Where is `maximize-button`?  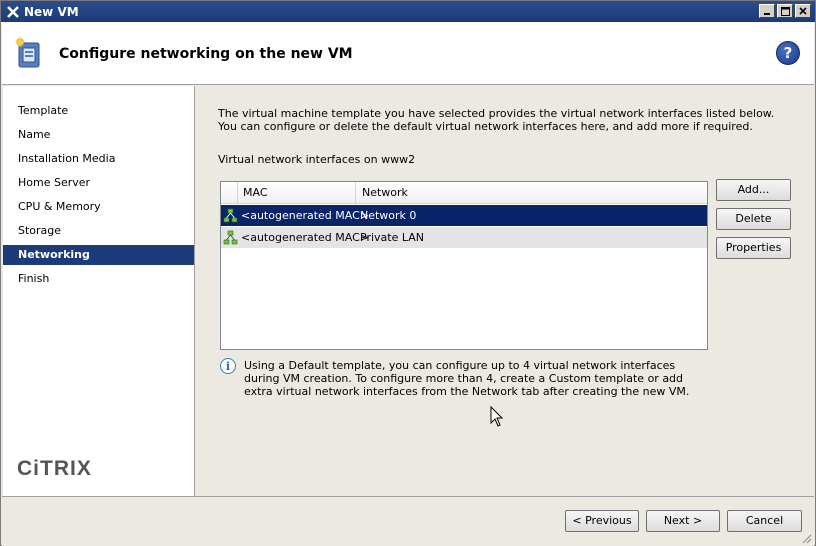 maximize-button is located at coordinates (785, 11).